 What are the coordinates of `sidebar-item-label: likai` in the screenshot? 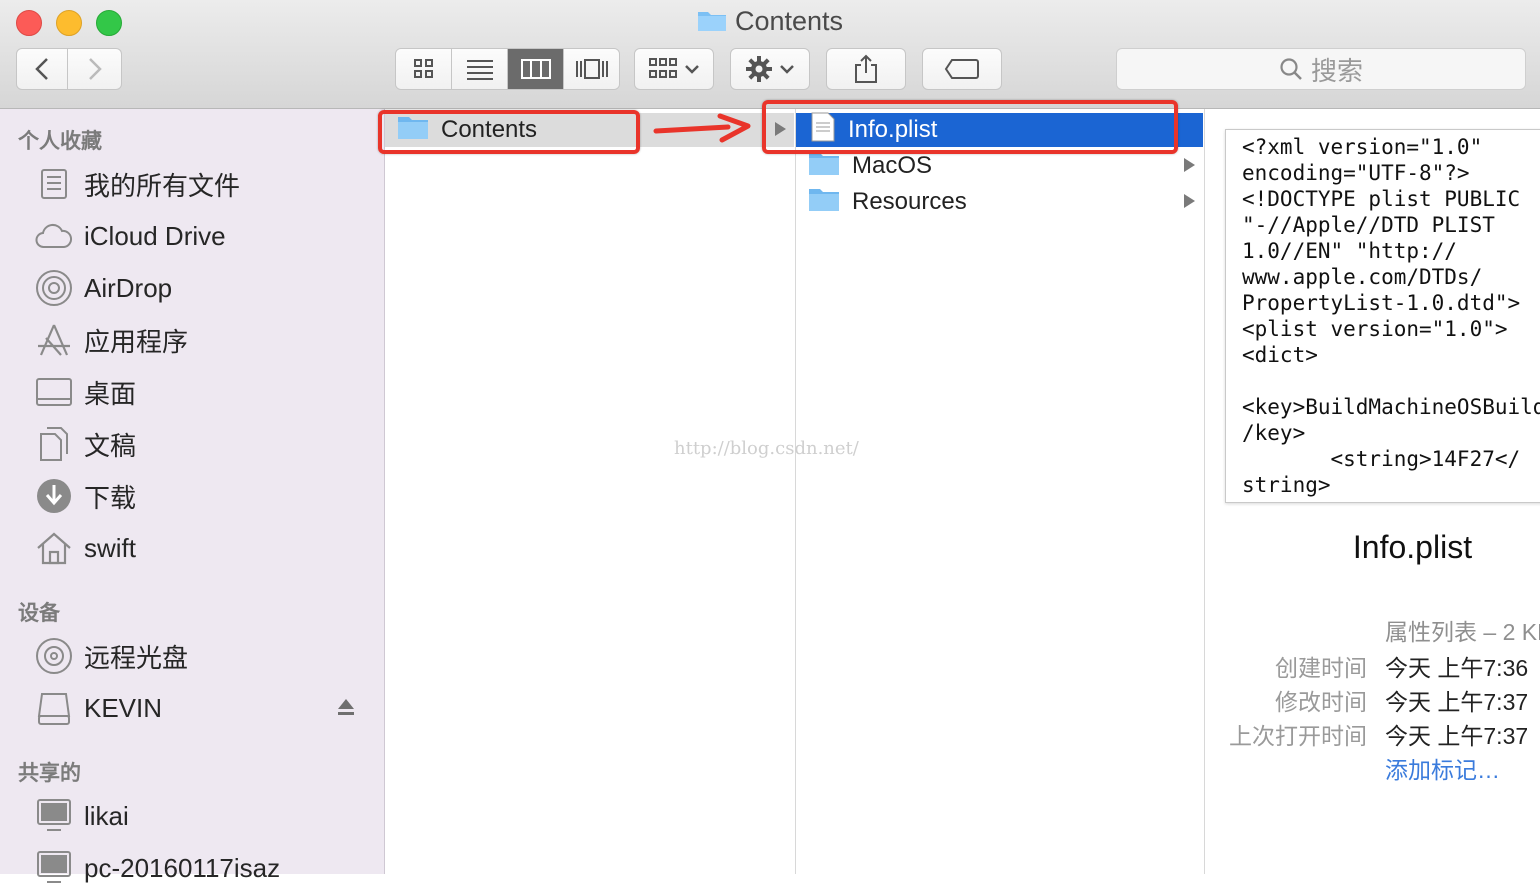 It's located at (106, 815).